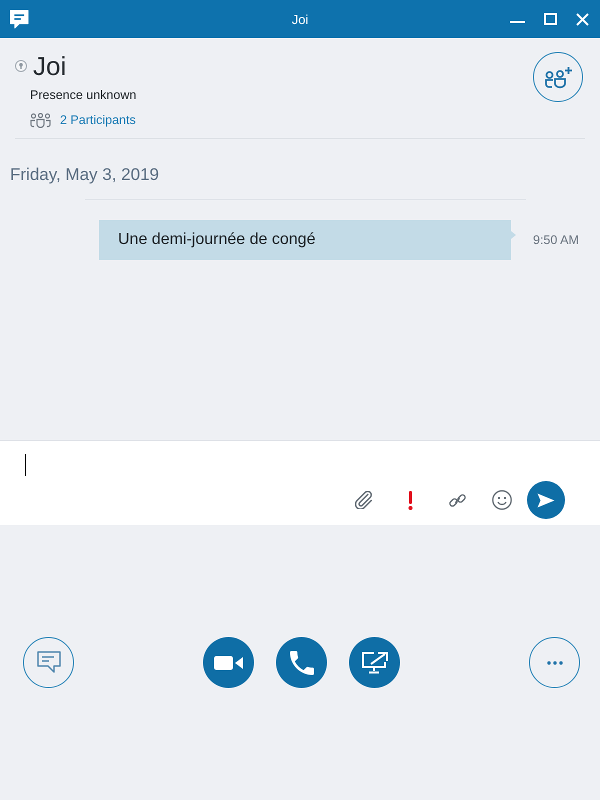 The image size is (600, 800). Describe the element at coordinates (300, 19) in the screenshot. I see `window-title: Joi` at that location.